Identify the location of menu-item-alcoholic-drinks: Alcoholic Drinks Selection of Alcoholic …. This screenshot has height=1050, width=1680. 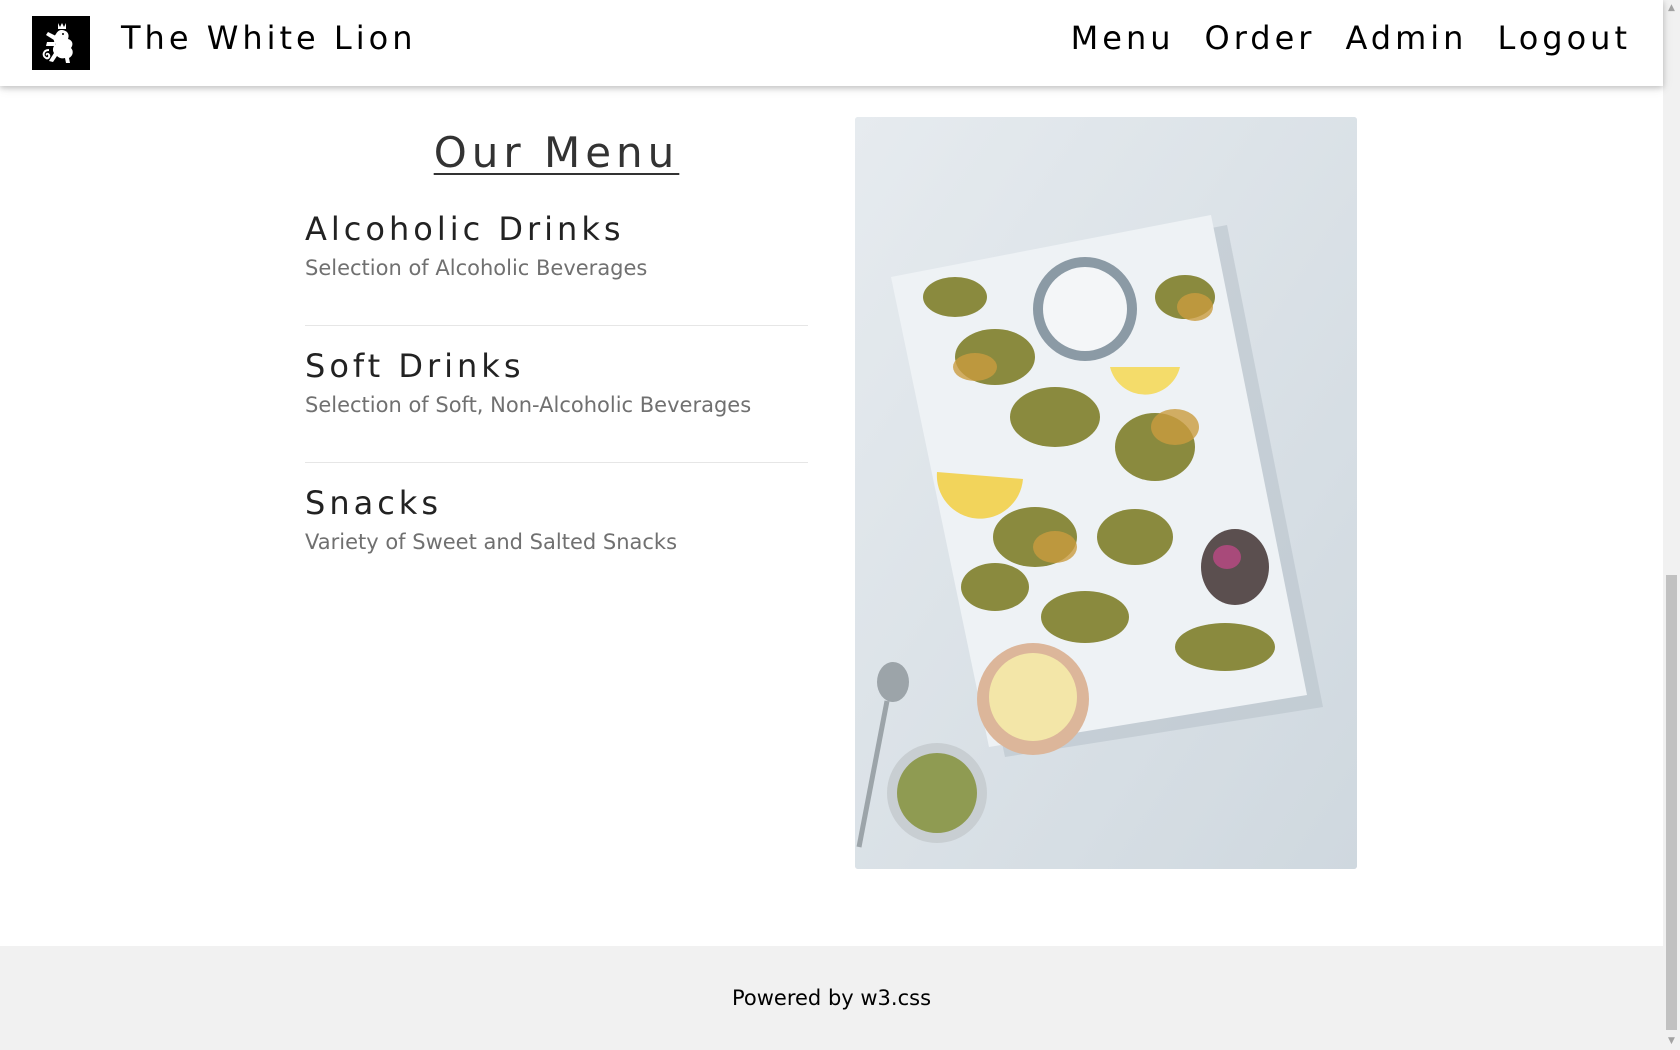
(556, 267).